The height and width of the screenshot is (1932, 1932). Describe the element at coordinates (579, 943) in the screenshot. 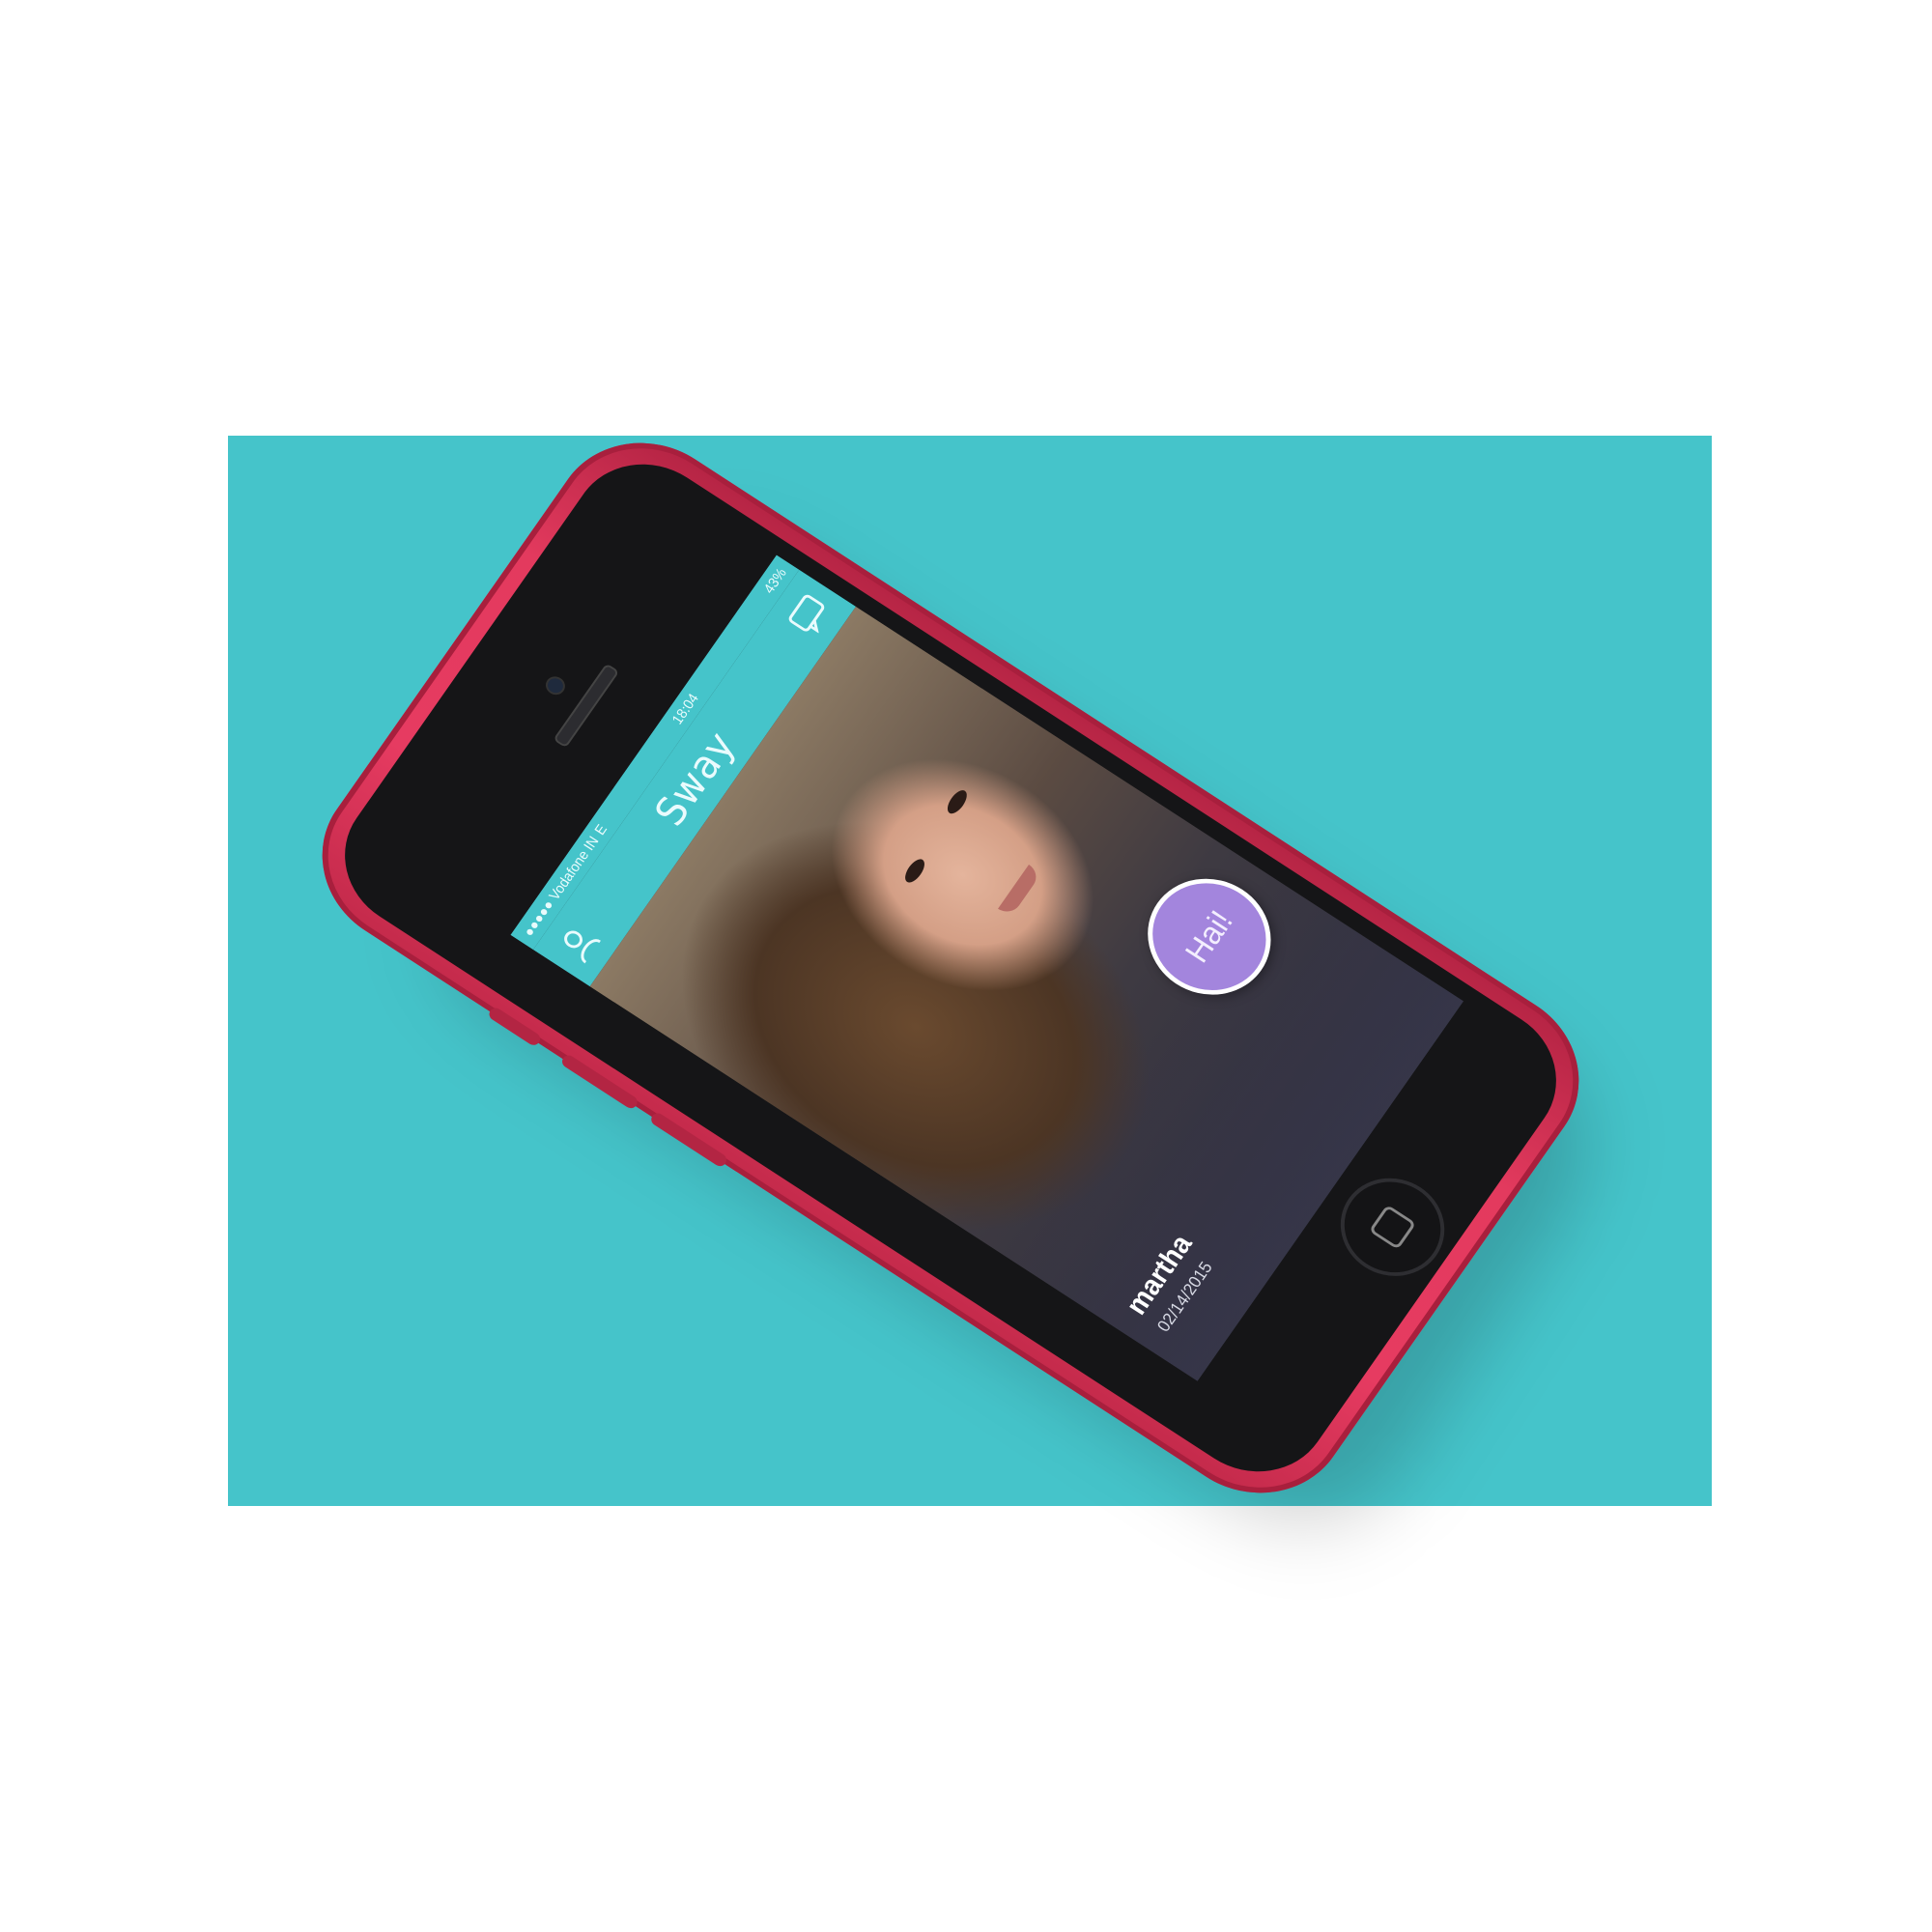

I see `profile-icon` at that location.